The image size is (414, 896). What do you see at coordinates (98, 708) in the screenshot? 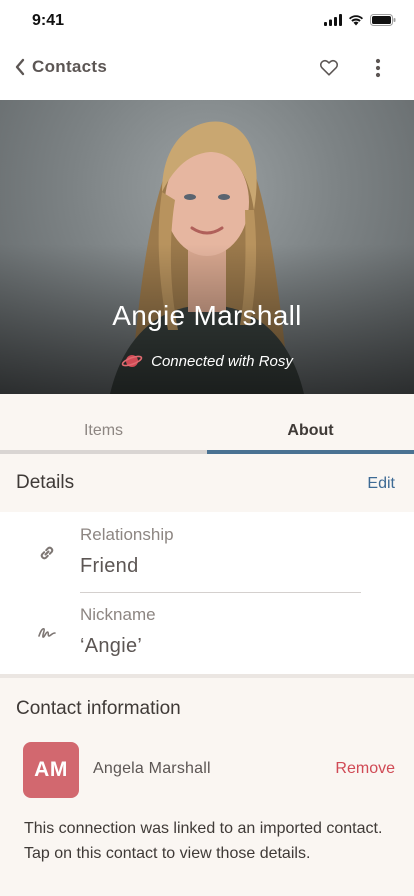
I see `contact-information-title: Contact information` at bounding box center [98, 708].